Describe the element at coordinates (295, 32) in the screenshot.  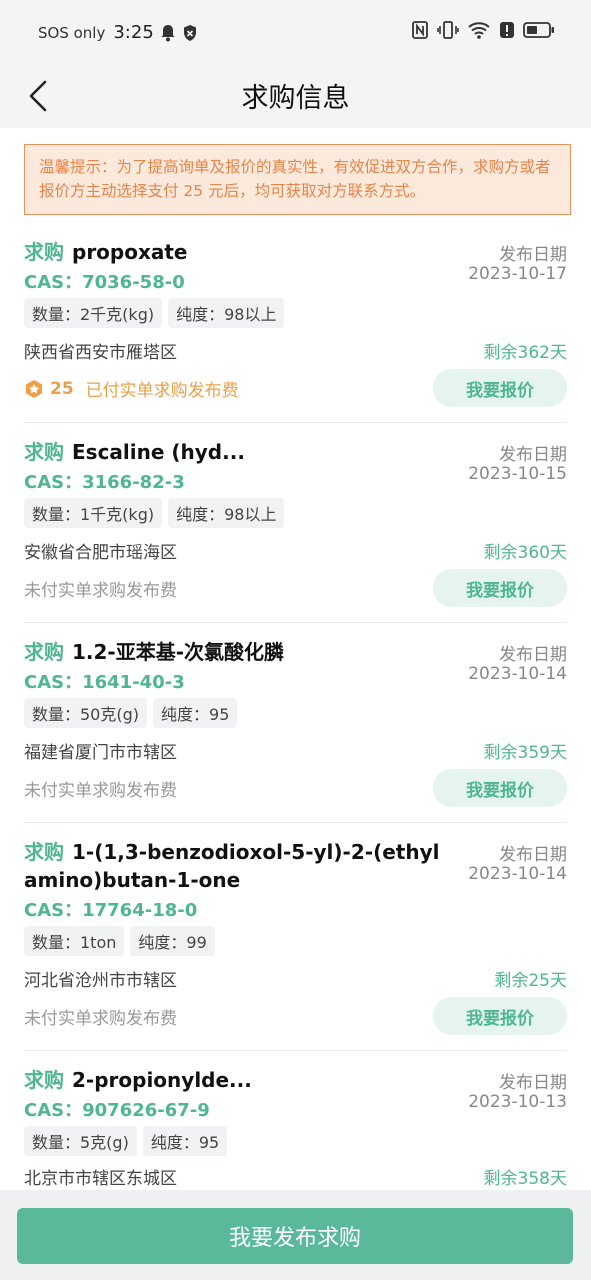
I see `status-bar: SOS only 3:25` at that location.